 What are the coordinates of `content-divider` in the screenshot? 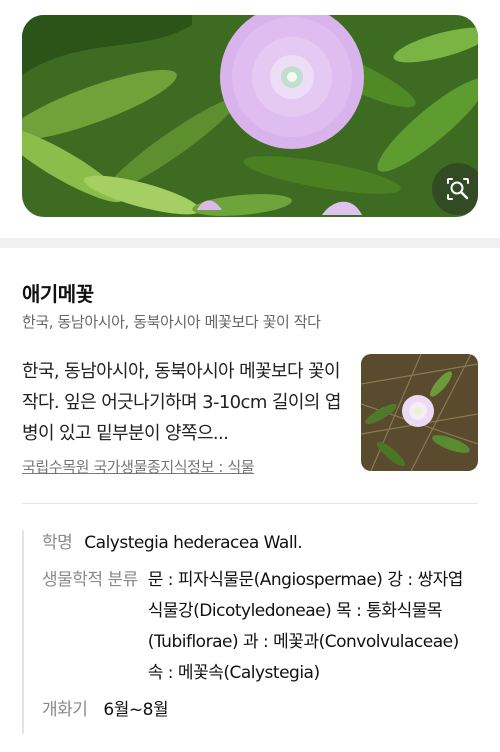 It's located at (250, 503).